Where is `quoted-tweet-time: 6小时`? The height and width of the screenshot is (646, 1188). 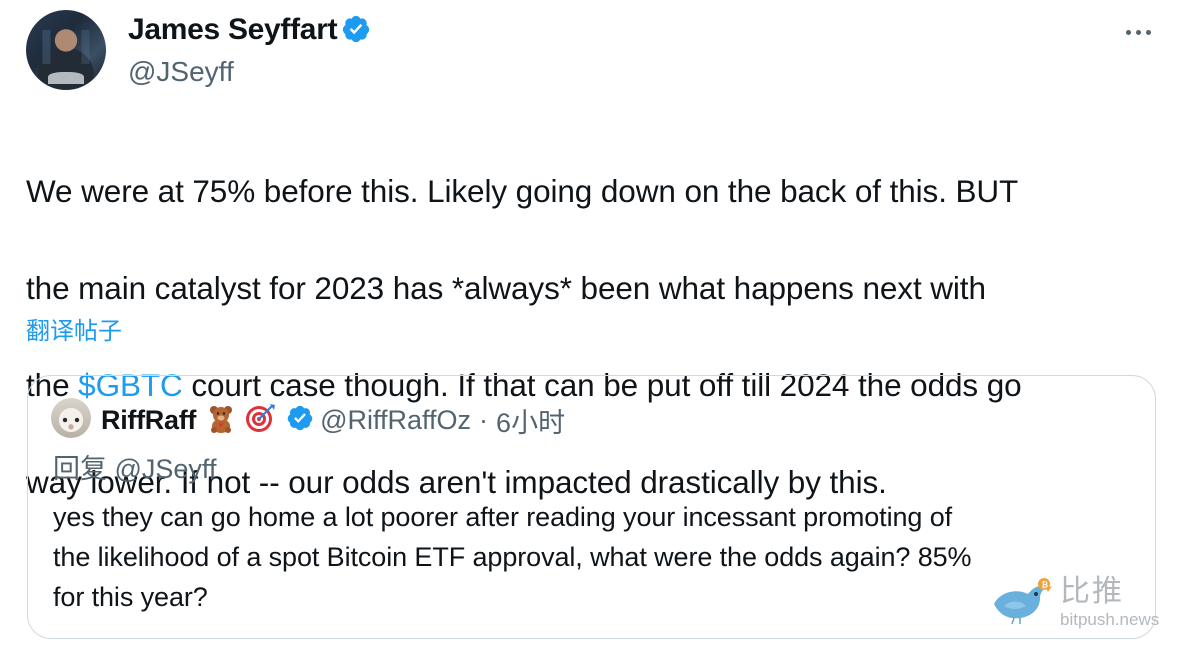 quoted-tweet-time: 6小时 is located at coordinates (530, 420).